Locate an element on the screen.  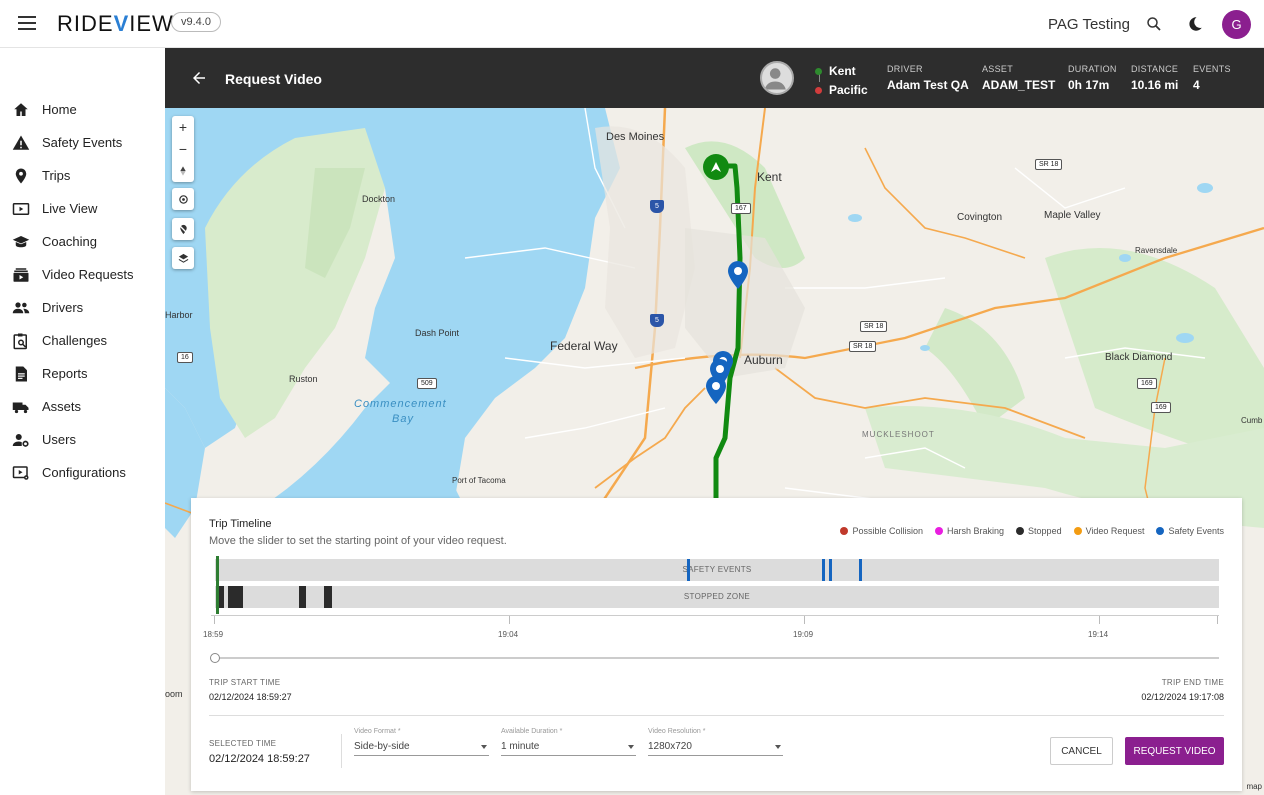
highway-shield-169: 169 is located at coordinates (1147, 383).